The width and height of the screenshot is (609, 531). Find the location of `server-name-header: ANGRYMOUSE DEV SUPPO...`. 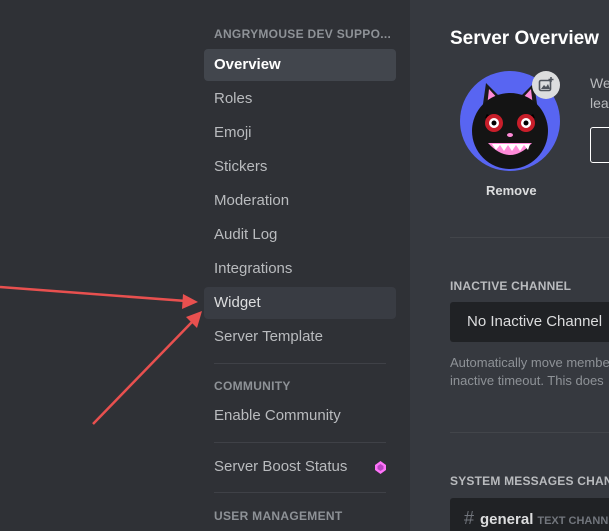

server-name-header: ANGRYMOUSE DEV SUPPO... is located at coordinates (303, 34).